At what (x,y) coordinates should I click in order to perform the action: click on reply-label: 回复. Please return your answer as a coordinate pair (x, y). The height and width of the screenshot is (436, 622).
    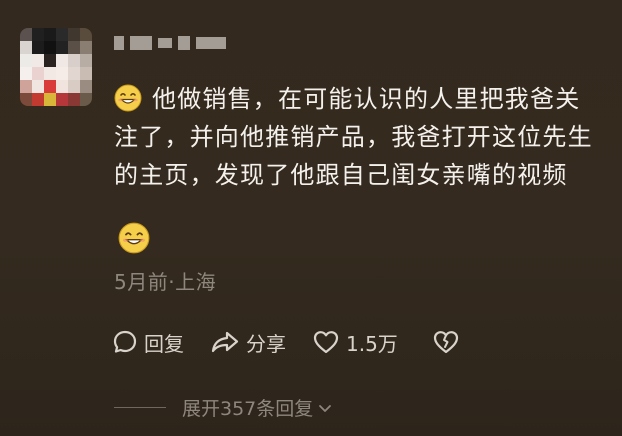
    Looking at the image, I should click on (164, 343).